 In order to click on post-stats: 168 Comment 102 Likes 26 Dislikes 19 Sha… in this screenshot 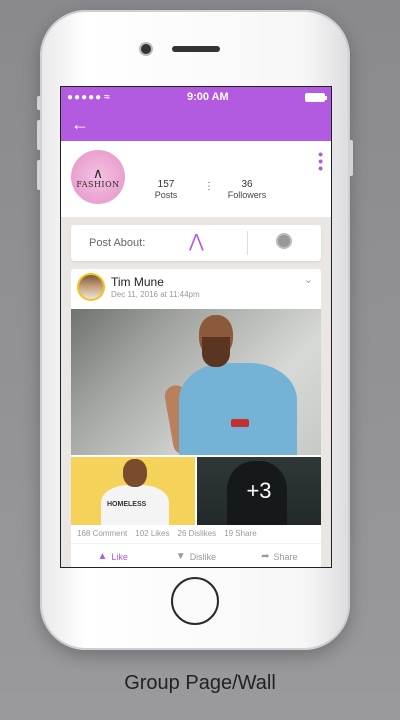, I will do `click(167, 533)`.